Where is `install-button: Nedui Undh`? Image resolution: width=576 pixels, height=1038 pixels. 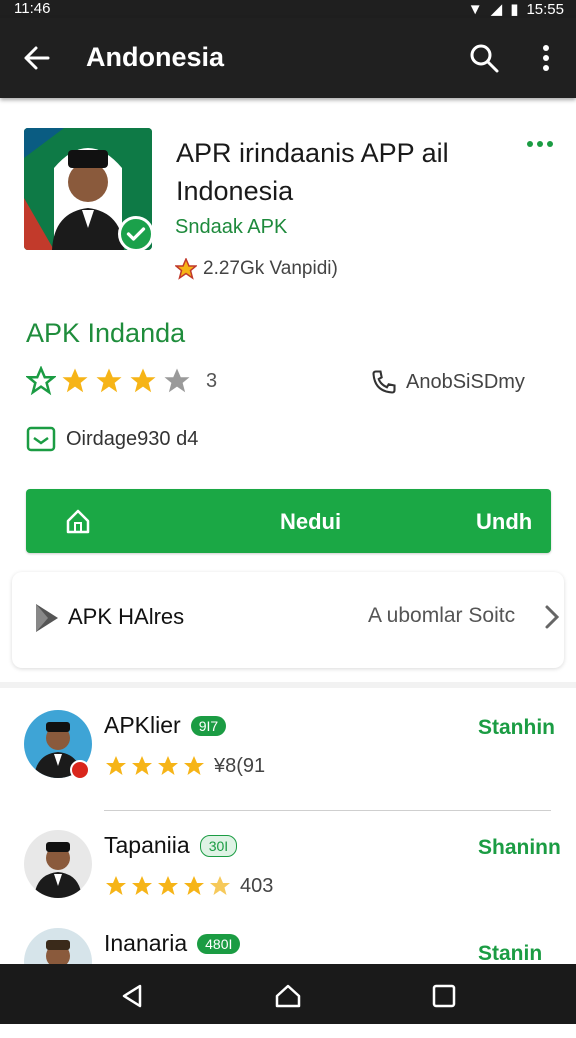 install-button: Nedui Undh is located at coordinates (288, 521).